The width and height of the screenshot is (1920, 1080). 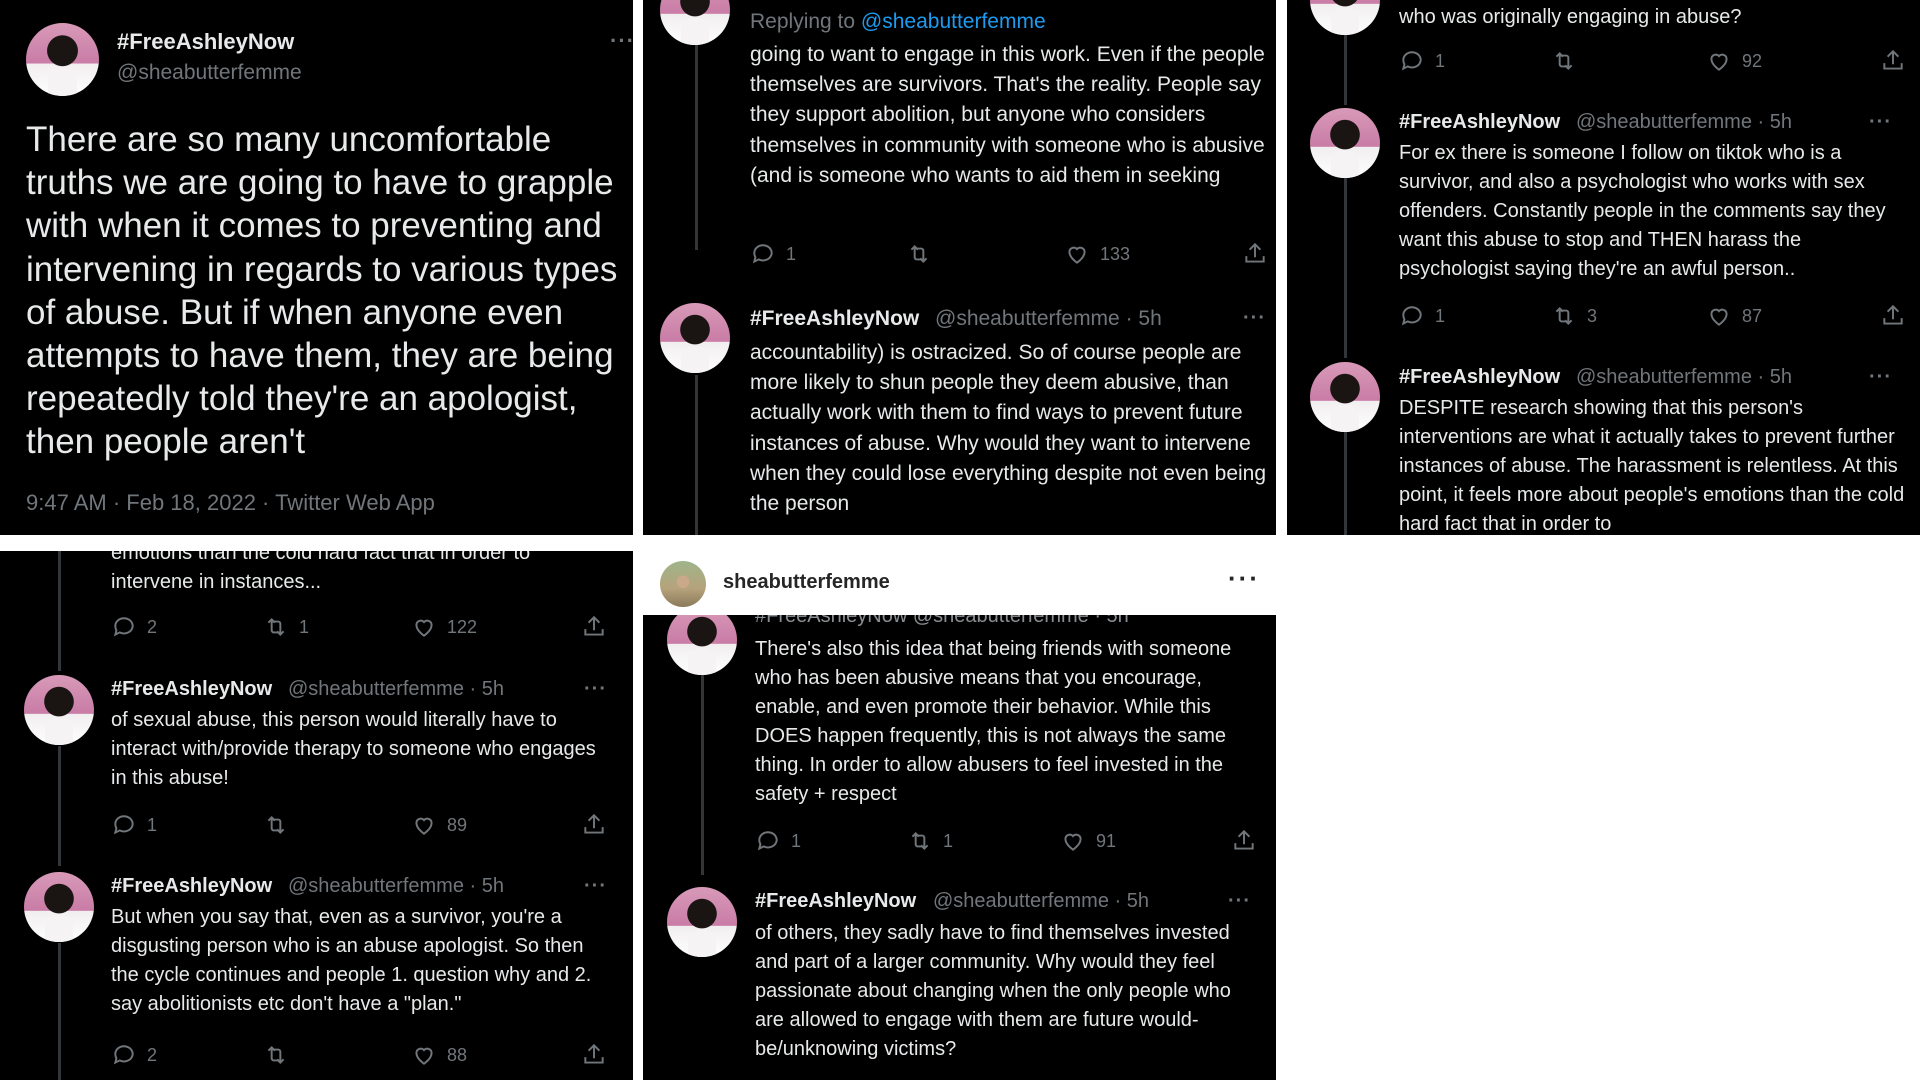 What do you see at coordinates (152, 626) in the screenshot?
I see `reply-count: 2` at bounding box center [152, 626].